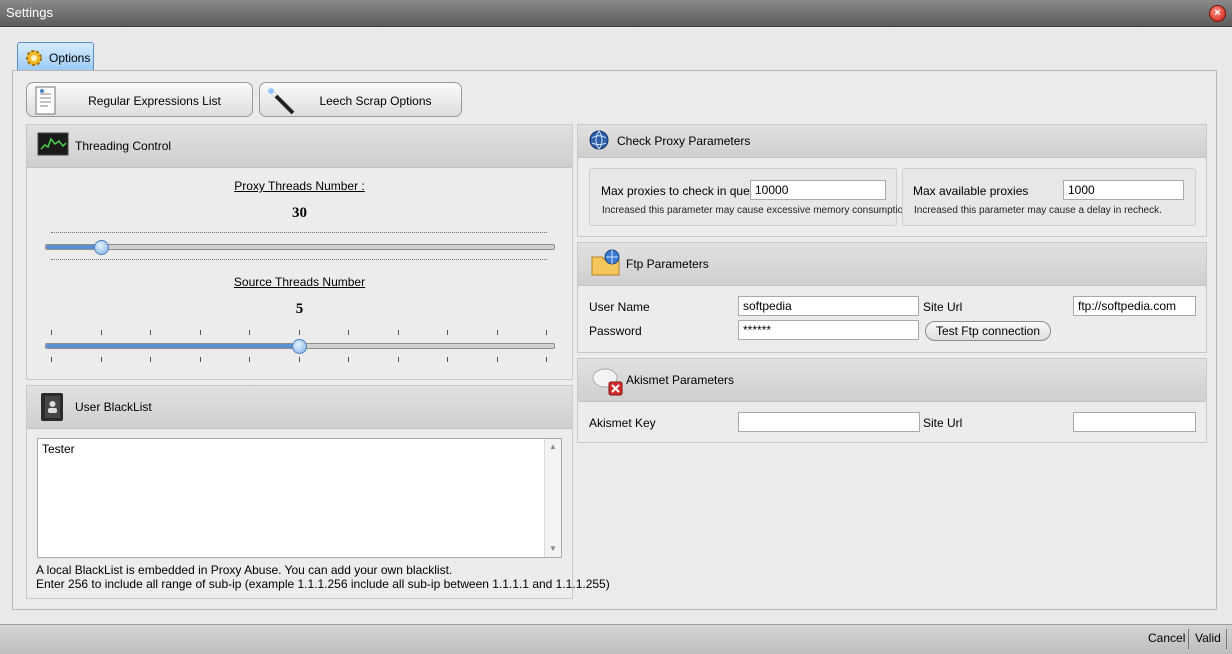 This screenshot has width=1232, height=654. What do you see at coordinates (1208, 638) in the screenshot?
I see `valid-button: Valid` at bounding box center [1208, 638].